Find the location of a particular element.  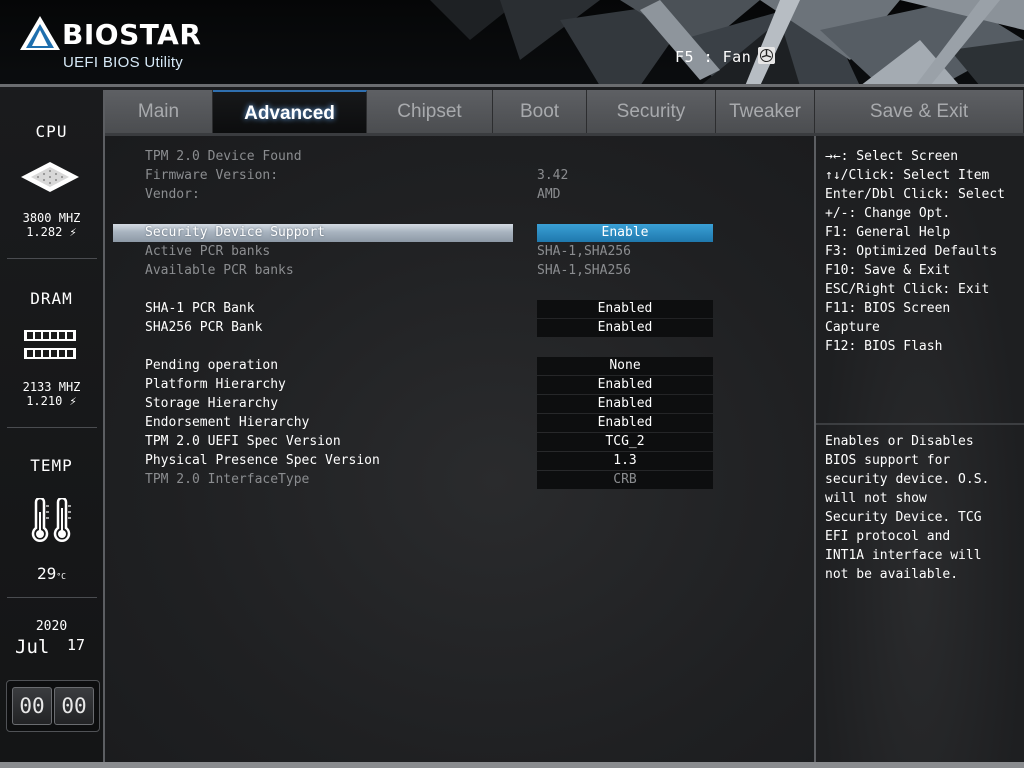

help-description-line: Enables or Disables is located at coordinates (899, 441).